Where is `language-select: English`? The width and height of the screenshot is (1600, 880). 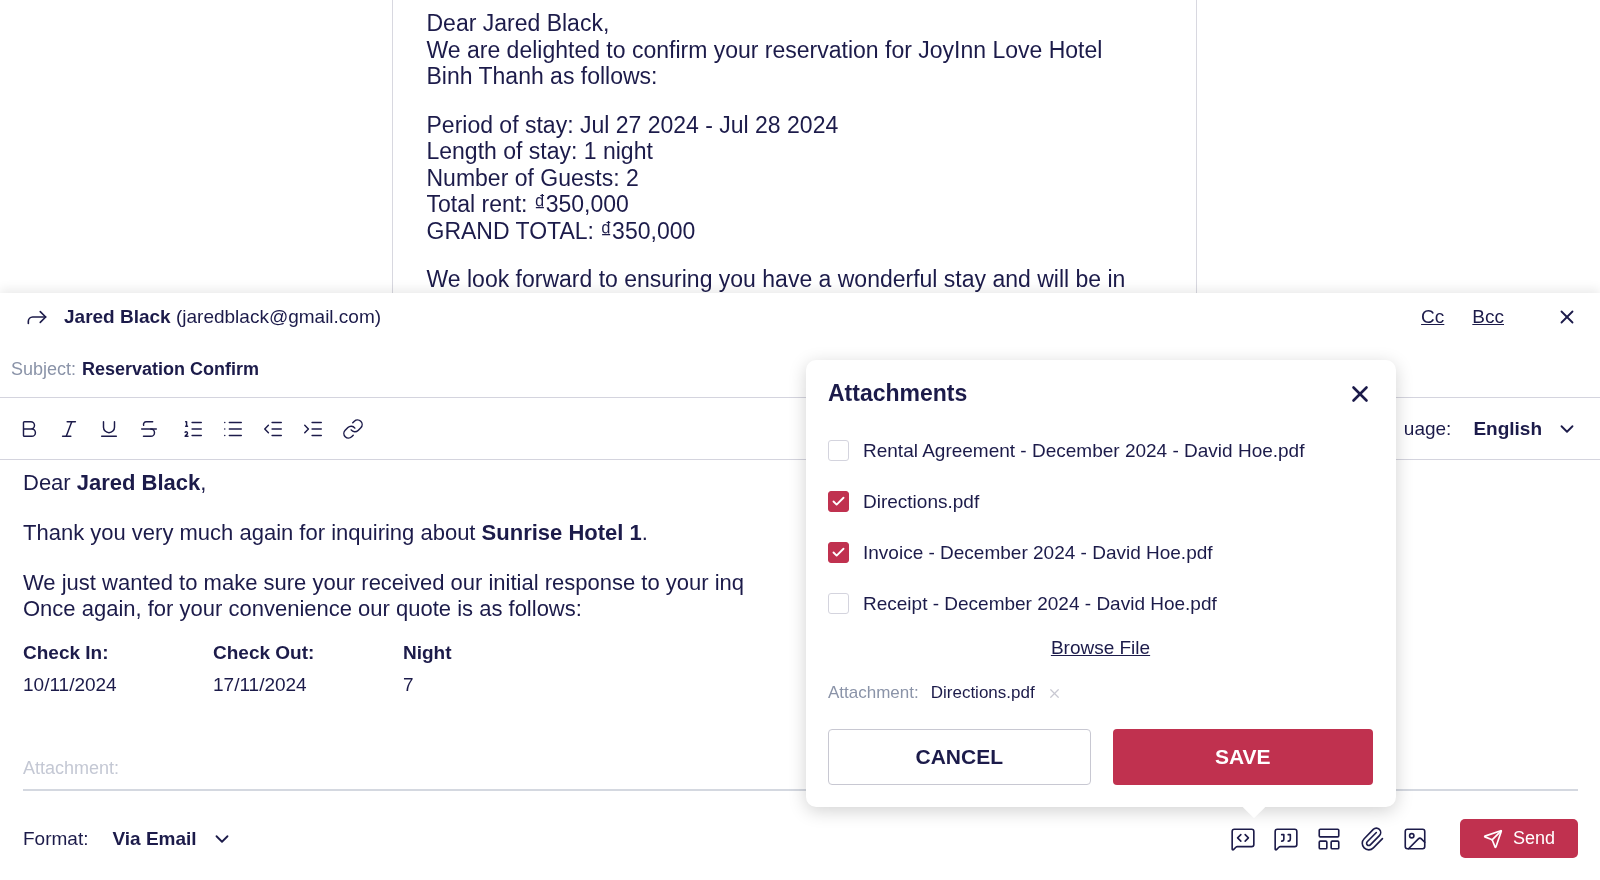 language-select: English is located at coordinates (1525, 428).